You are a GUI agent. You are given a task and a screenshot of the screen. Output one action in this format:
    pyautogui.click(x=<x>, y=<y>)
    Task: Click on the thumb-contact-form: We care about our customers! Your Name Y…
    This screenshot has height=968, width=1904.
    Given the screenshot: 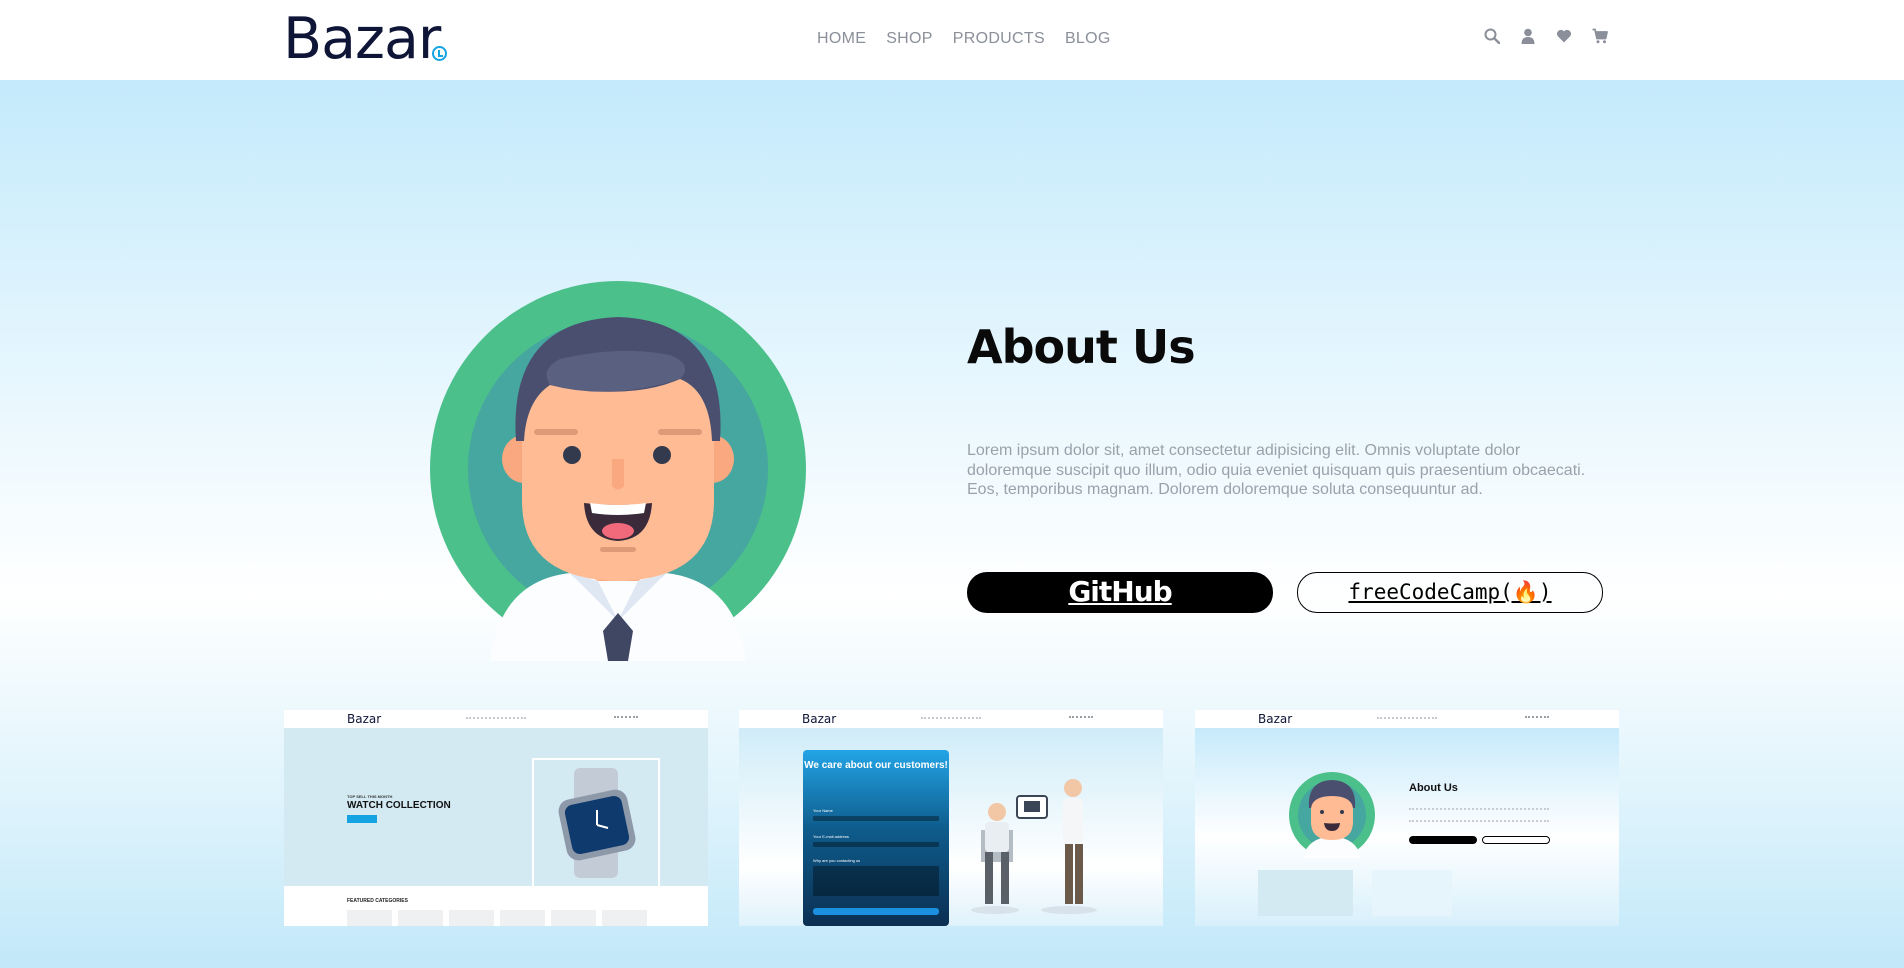 What is the action you would take?
    pyautogui.click(x=876, y=838)
    